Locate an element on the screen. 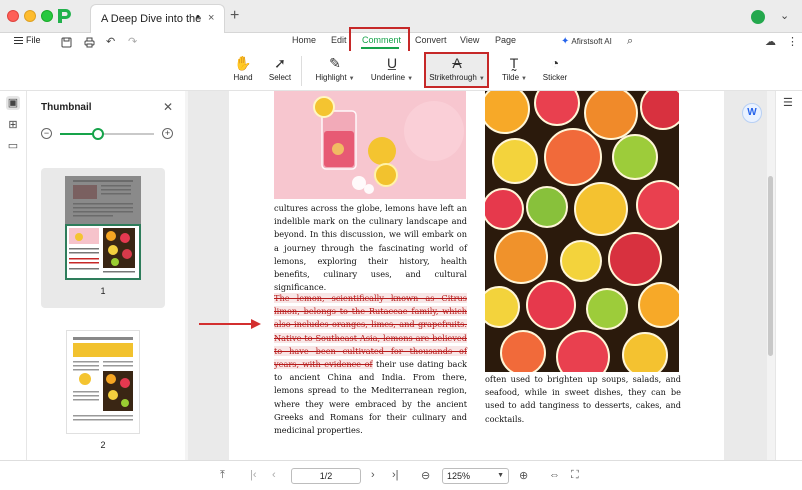 This screenshot has width=802, height=490. last-page-icon: ›| is located at coordinates (395, 475).